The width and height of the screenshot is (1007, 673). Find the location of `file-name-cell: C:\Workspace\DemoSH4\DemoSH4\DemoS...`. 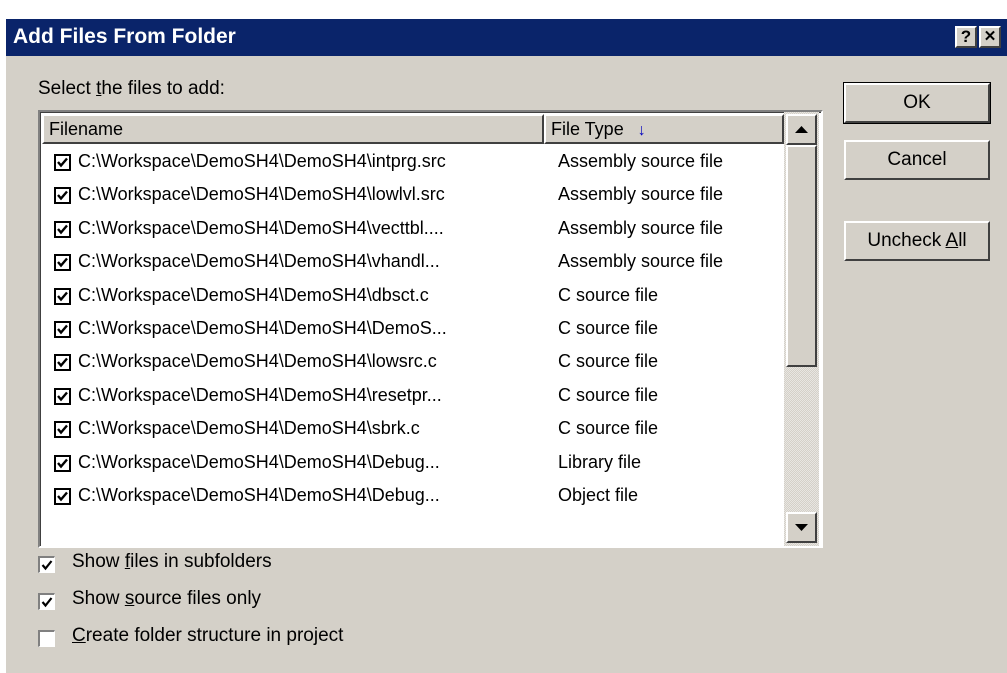

file-name-cell: C:\Workspace\DemoSH4\DemoSH4\DemoS... is located at coordinates (262, 327).